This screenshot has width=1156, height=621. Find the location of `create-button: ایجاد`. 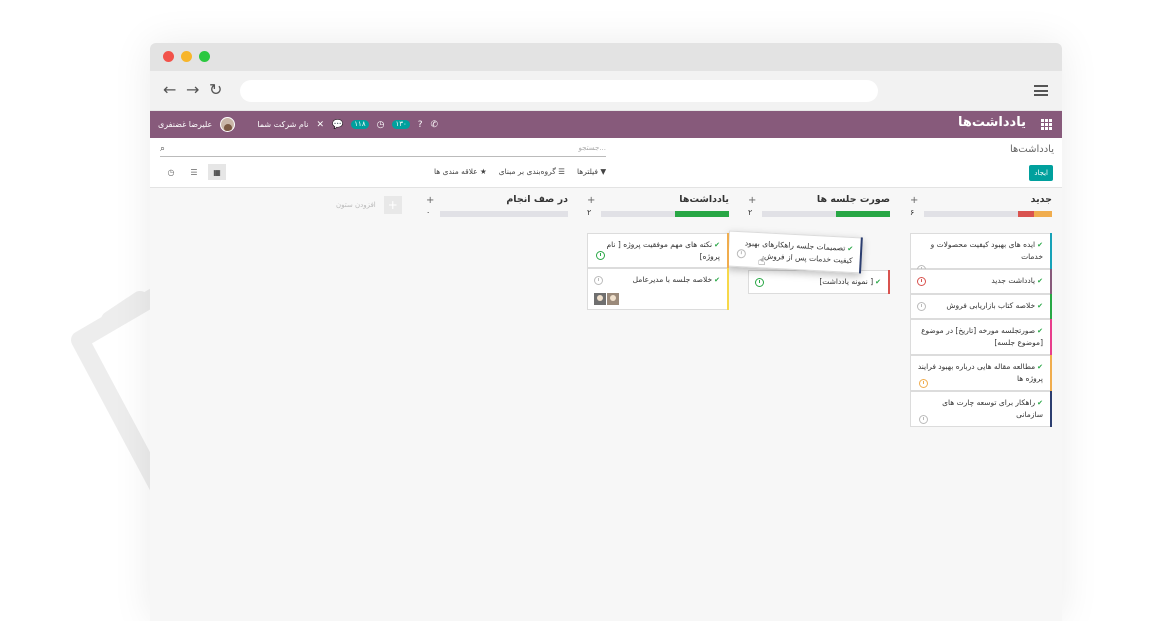

create-button: ایجاد is located at coordinates (1041, 173).